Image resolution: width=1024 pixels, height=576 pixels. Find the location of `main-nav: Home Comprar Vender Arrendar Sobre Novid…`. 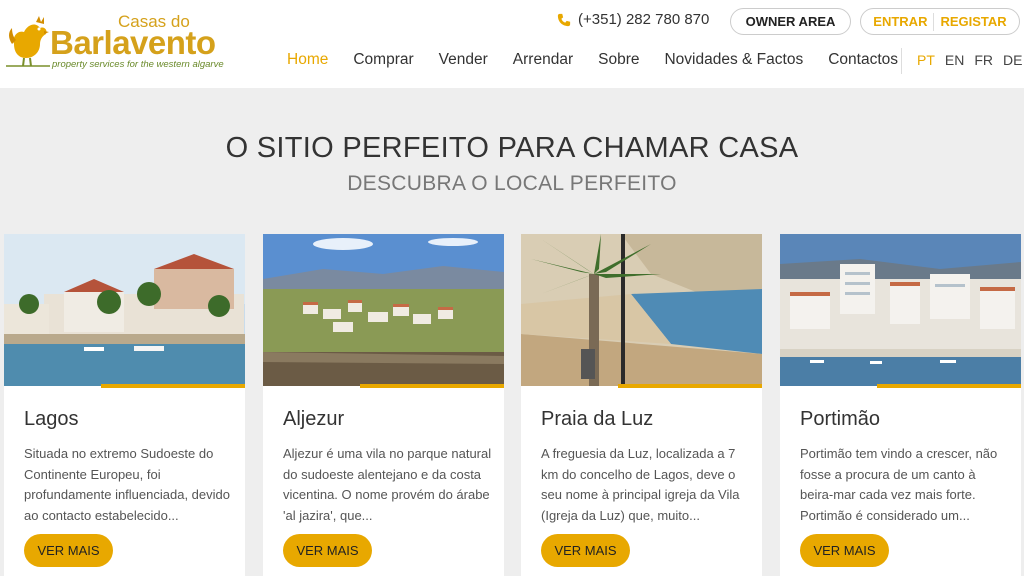

main-nav: Home Comprar Vender Arrendar Sobre Novid… is located at coordinates (605, 60).